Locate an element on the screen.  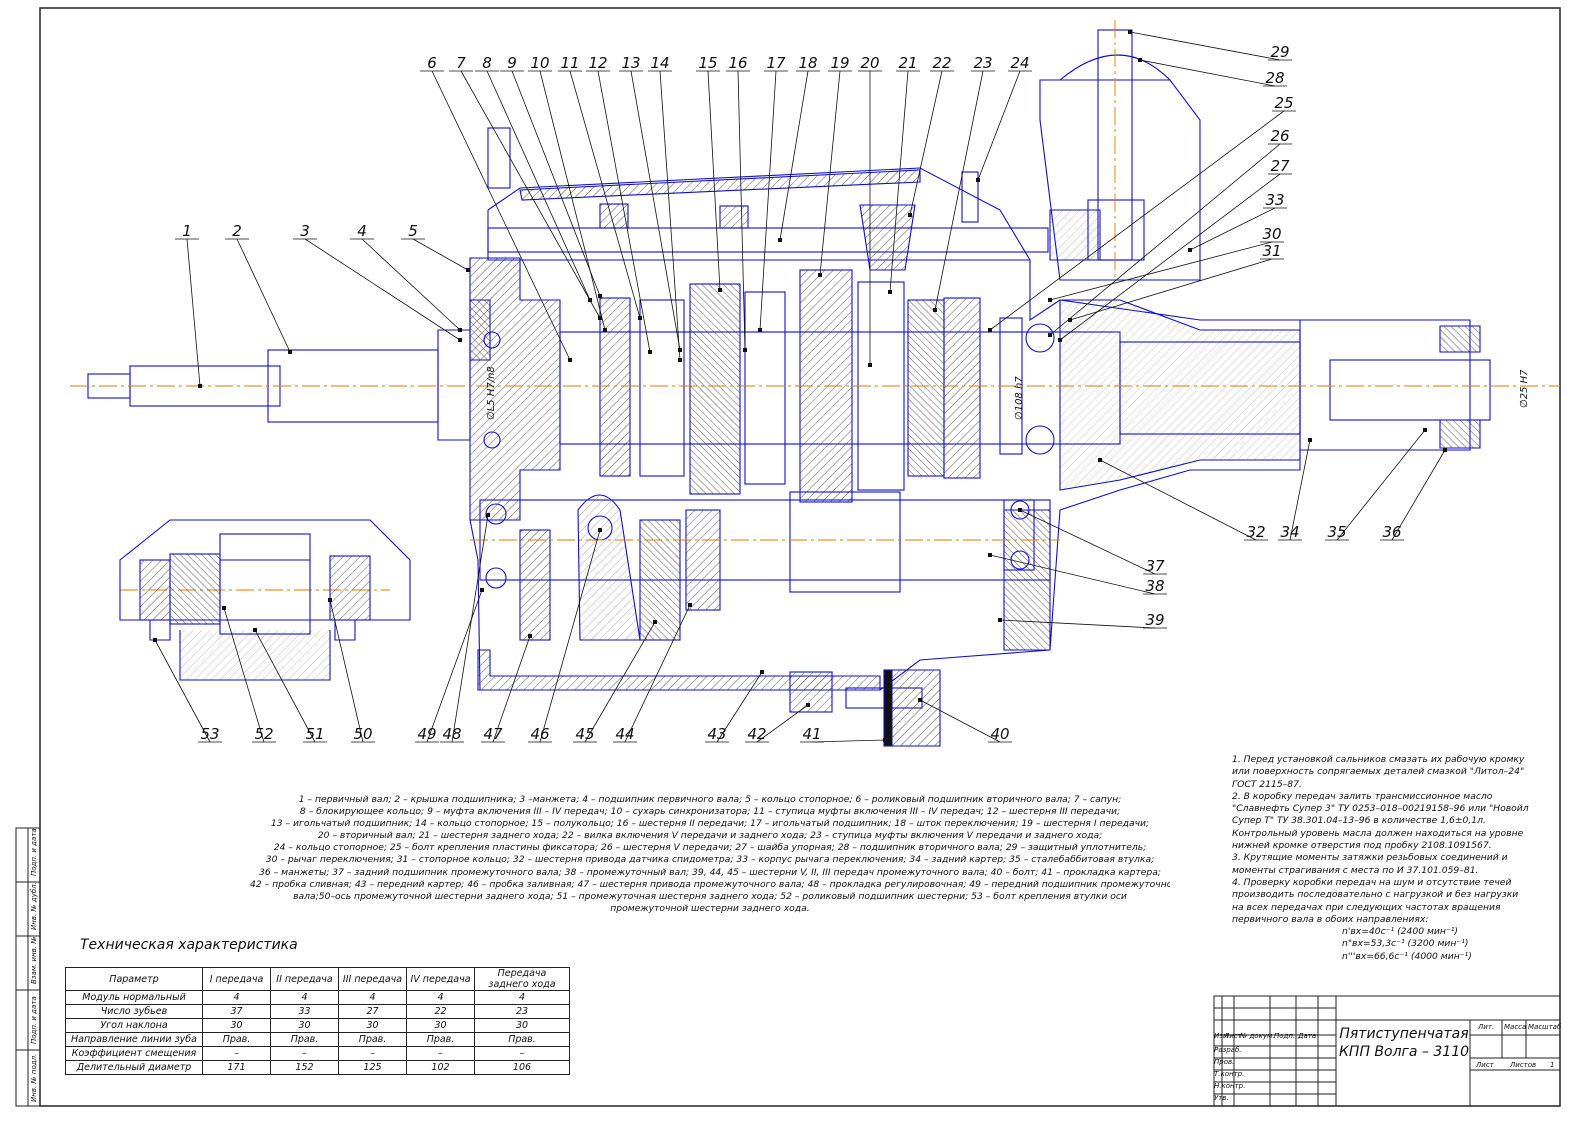
tb-razrab: Разраб. is located at coordinates (1228, 1050).